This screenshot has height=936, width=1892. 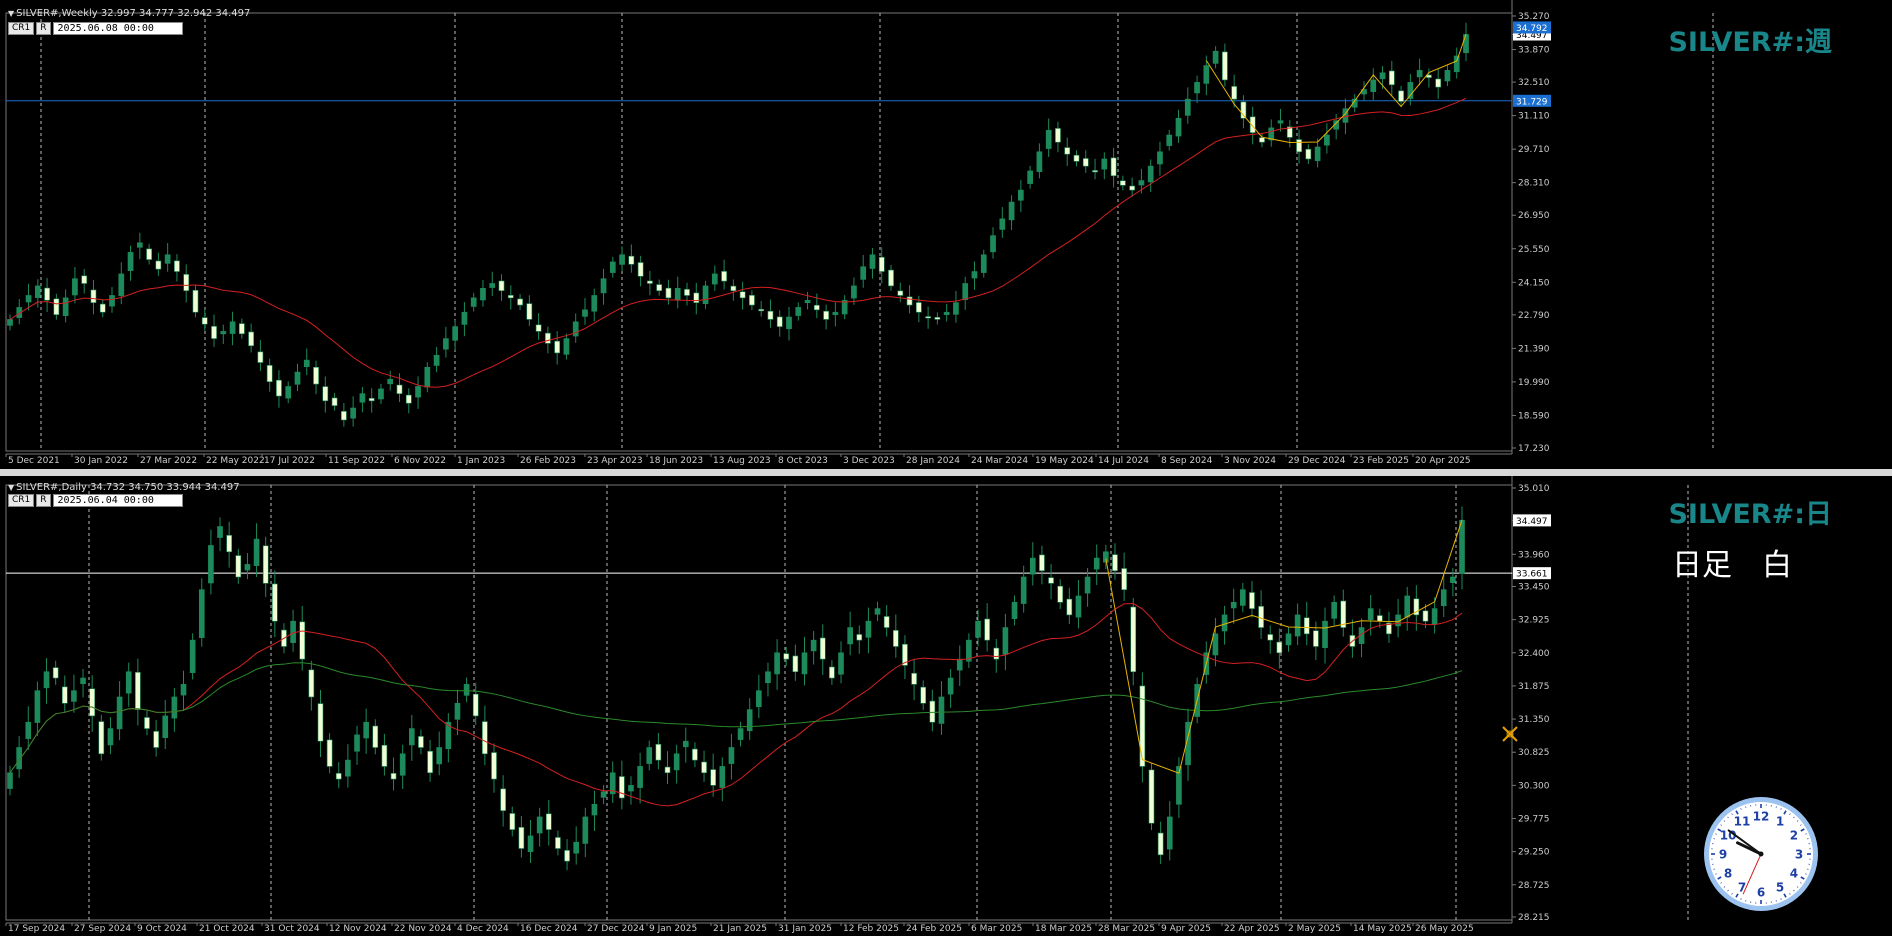 I want to click on date-label: 17 Sep 2024, so click(x=36, y=929).